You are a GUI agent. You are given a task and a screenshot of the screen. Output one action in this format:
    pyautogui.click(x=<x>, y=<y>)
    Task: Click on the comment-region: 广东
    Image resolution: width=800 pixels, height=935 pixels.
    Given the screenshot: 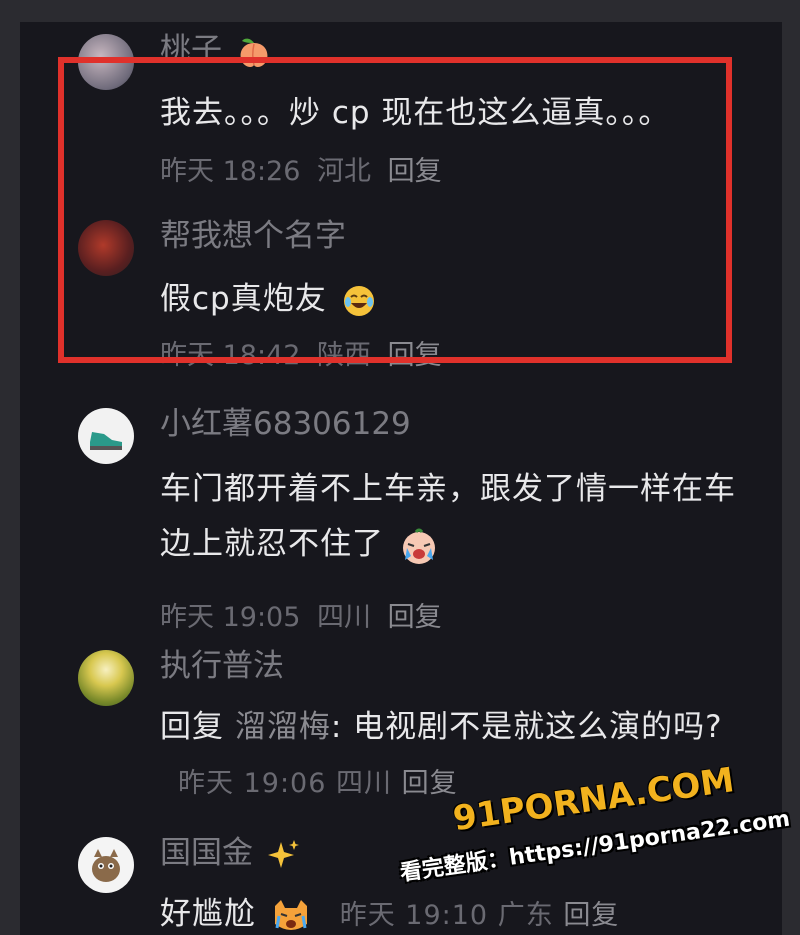 What is the action you would take?
    pyautogui.click(x=525, y=915)
    